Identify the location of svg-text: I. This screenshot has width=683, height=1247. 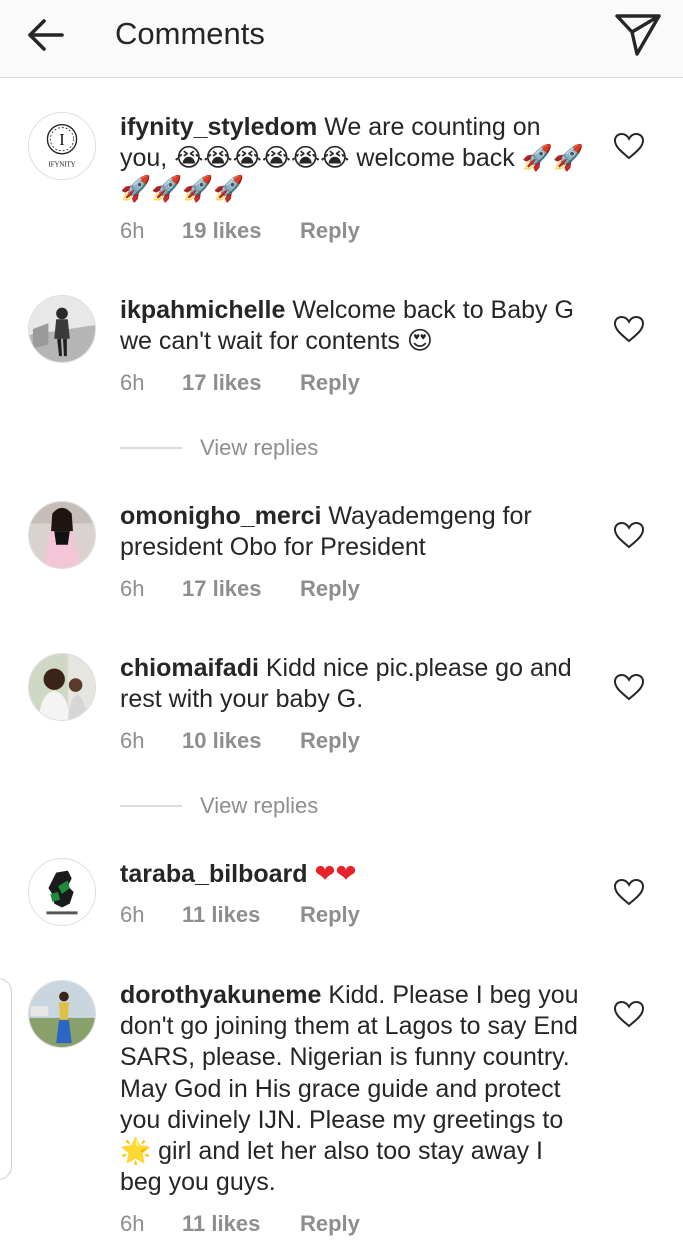
(62, 139).